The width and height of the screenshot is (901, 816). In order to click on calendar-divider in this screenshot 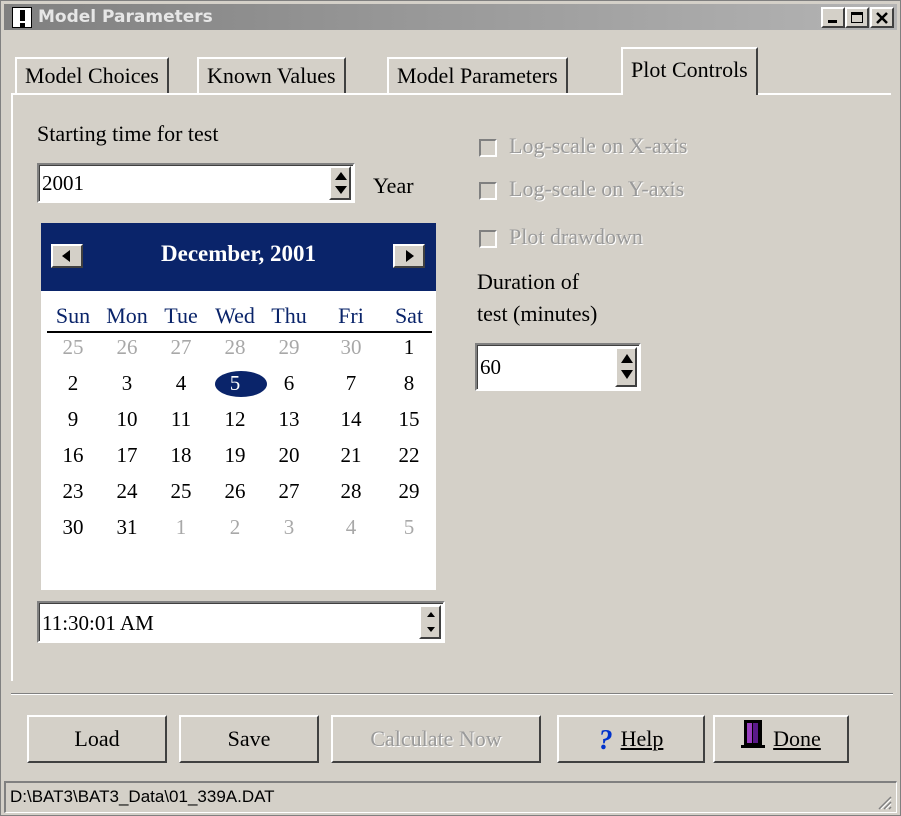, I will do `click(239, 332)`.